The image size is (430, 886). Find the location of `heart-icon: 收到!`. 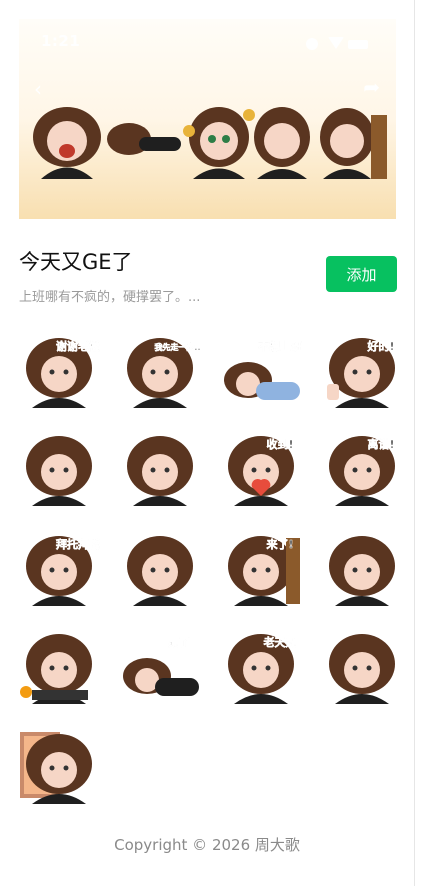

heart-icon: 收到! is located at coordinates (261, 471).